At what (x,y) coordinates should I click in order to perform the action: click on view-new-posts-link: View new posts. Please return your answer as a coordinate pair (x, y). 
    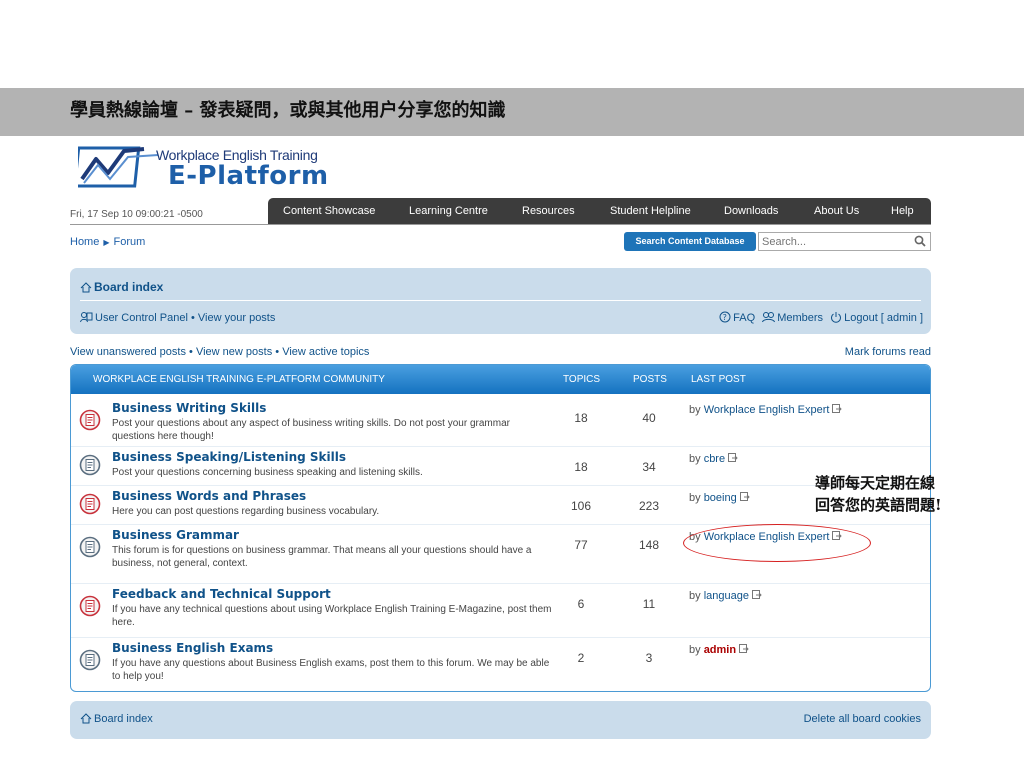
    Looking at the image, I should click on (234, 352).